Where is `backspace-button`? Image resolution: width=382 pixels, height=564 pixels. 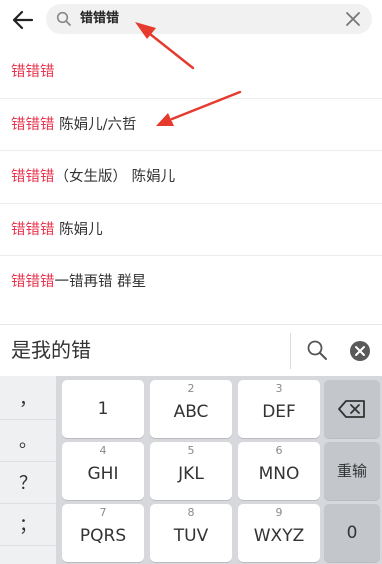
backspace-button is located at coordinates (352, 409).